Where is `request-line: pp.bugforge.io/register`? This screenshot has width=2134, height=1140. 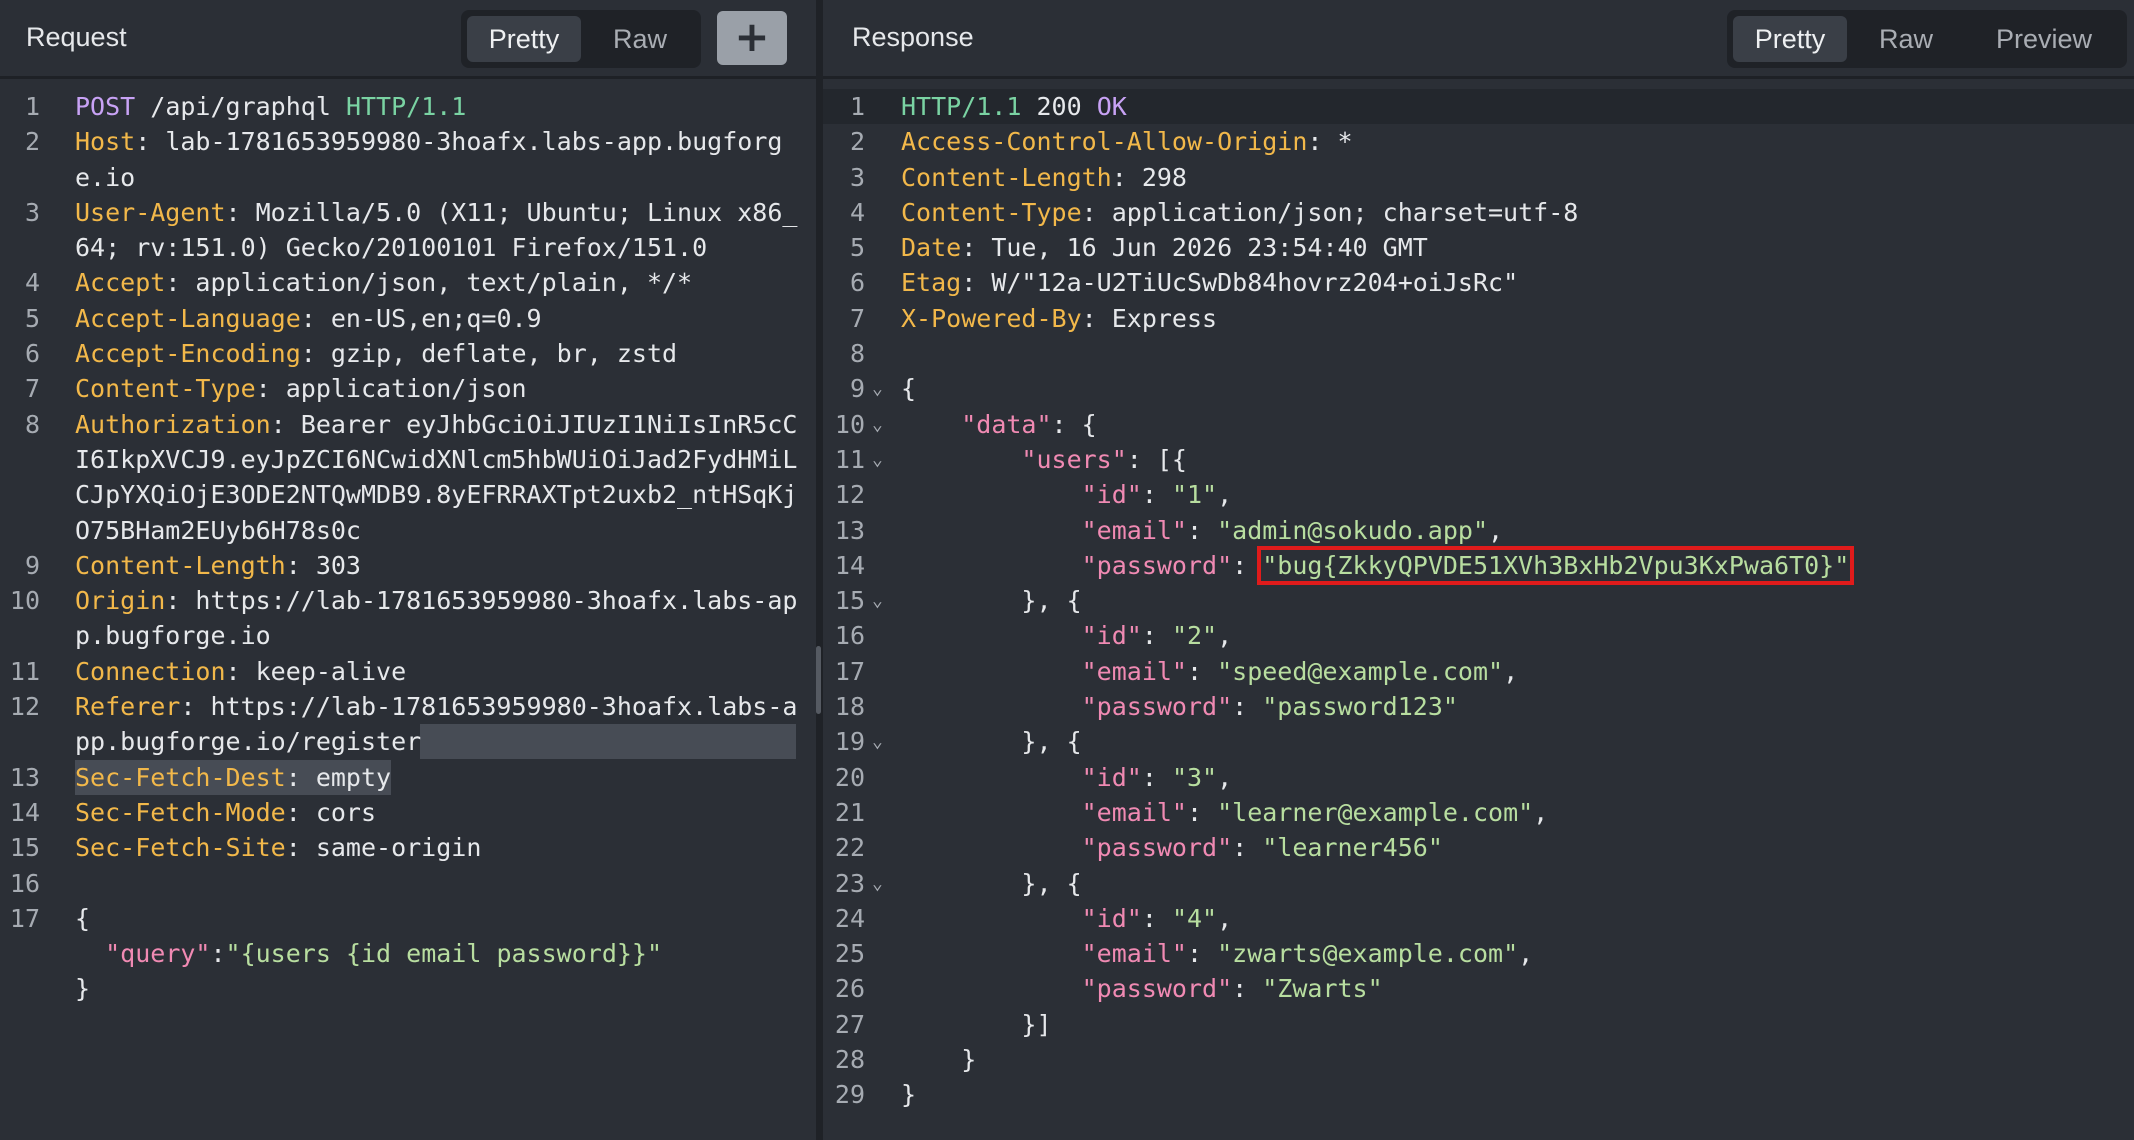 request-line: pp.bugforge.io/register is located at coordinates (408, 742).